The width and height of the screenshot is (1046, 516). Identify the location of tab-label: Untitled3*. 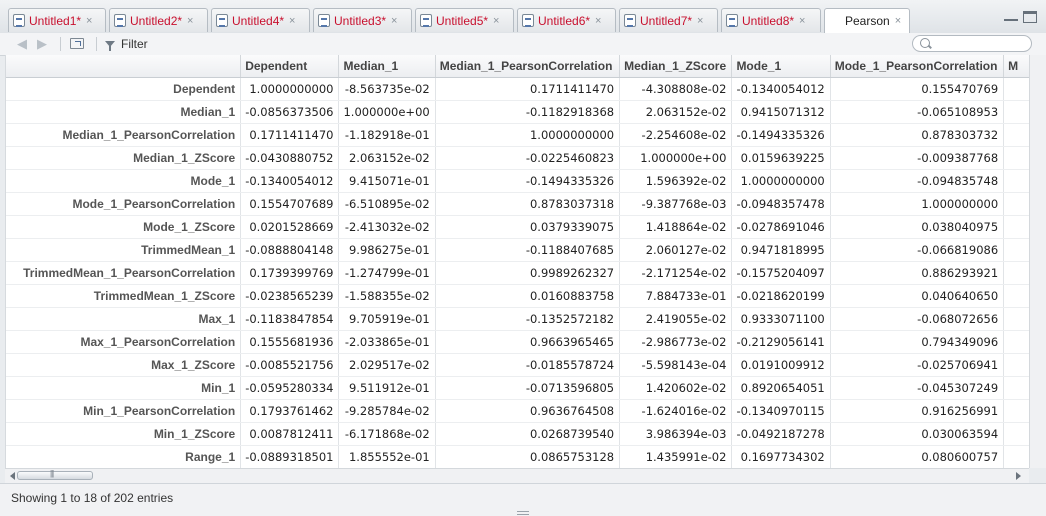
(360, 20).